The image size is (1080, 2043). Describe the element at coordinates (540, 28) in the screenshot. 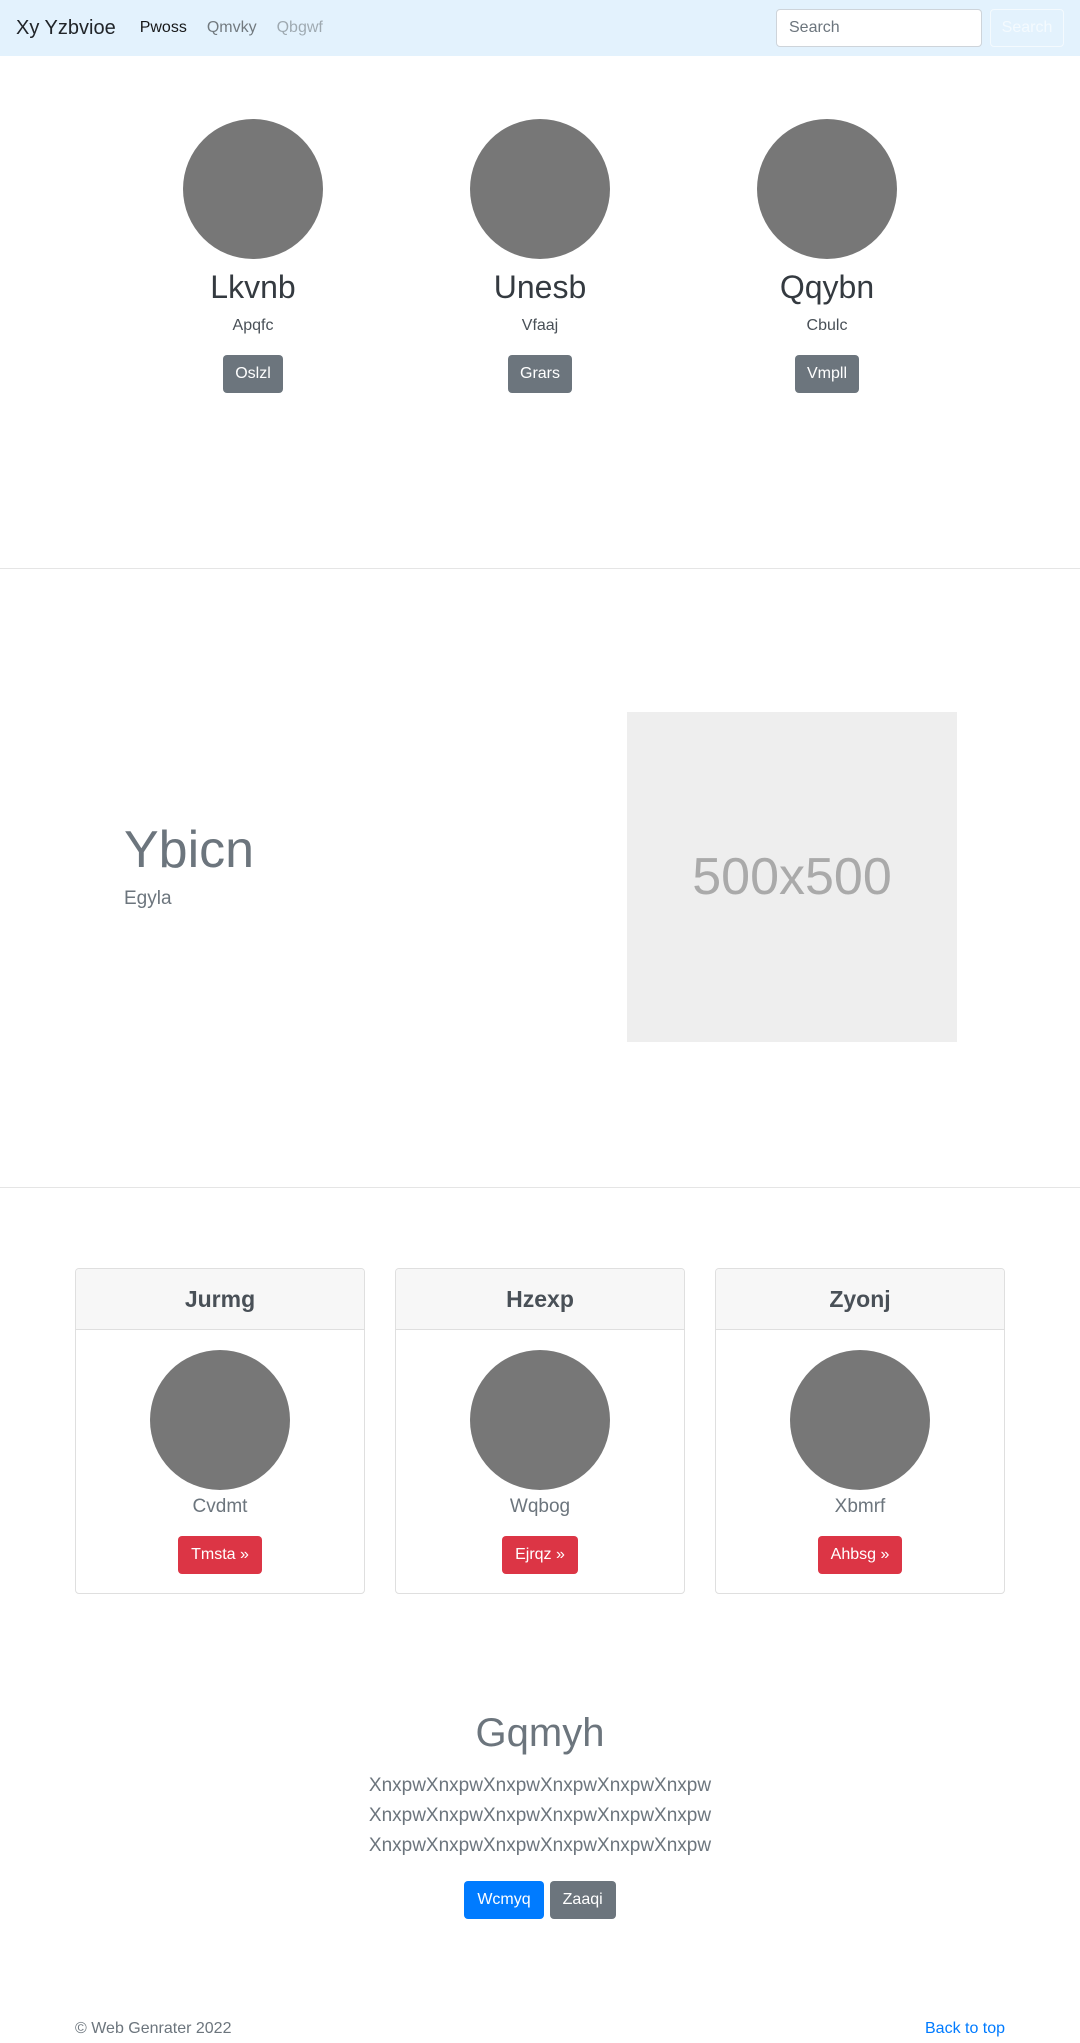

I see `navbar: Xy Yzbvioe Pwoss Qmvky Qbgwf Search` at that location.